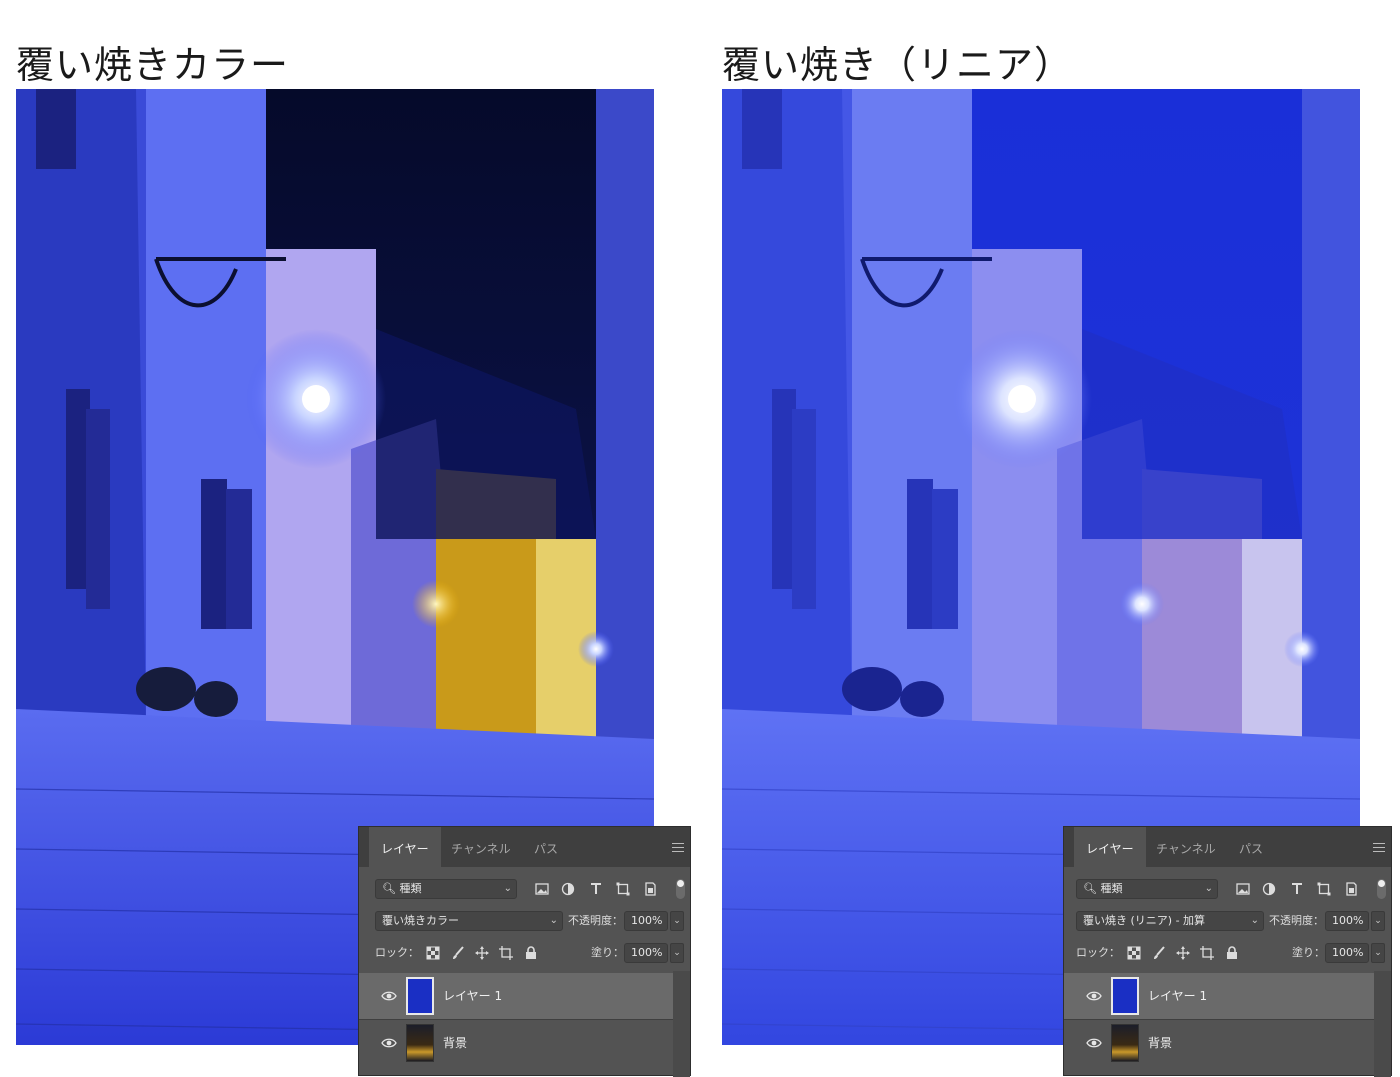 The image size is (1400, 1077). What do you see at coordinates (420, 920) in the screenshot?
I see `blend-mode-value: 覆い焼きカラー` at bounding box center [420, 920].